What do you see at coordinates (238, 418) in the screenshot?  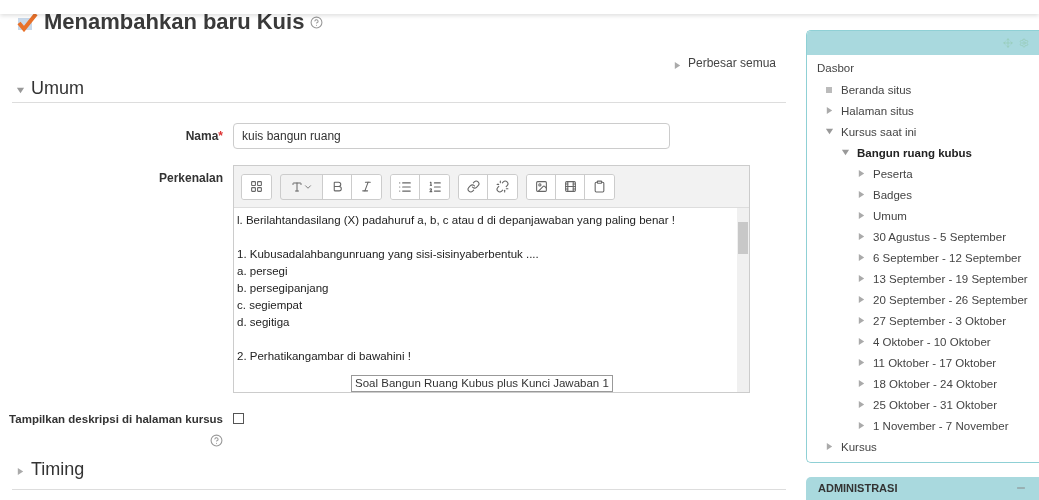 I see `show-description-checkbox` at bounding box center [238, 418].